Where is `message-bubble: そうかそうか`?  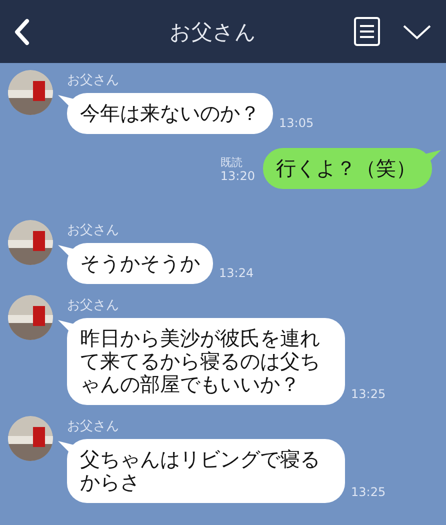
message-bubble: そうかそうか is located at coordinates (140, 263).